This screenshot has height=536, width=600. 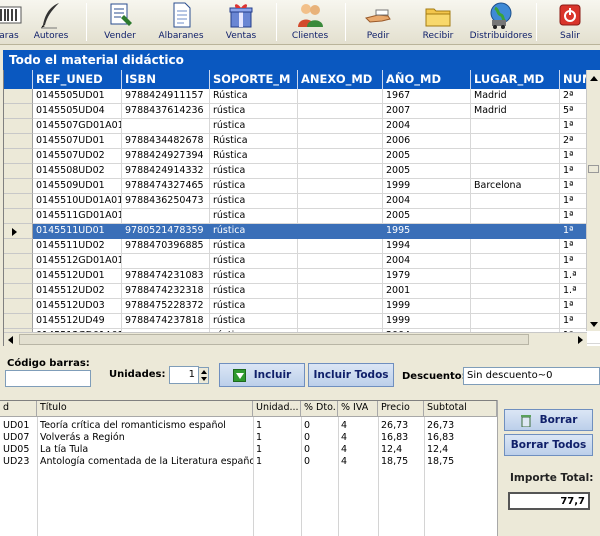 I want to click on grid-row: 0145508UD02 9788424914332 rústica 2005 1ª, so click(x=302, y=171).